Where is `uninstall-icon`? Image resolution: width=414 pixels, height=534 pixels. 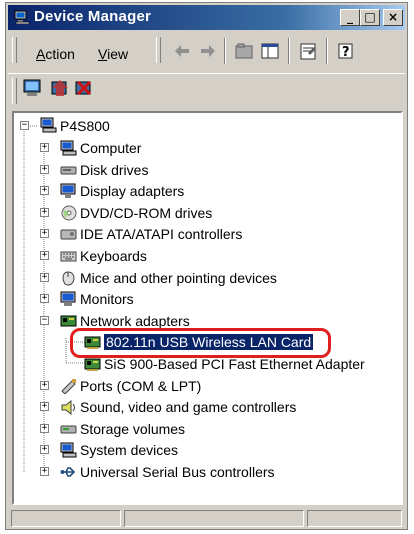
uninstall-icon is located at coordinates (84, 88).